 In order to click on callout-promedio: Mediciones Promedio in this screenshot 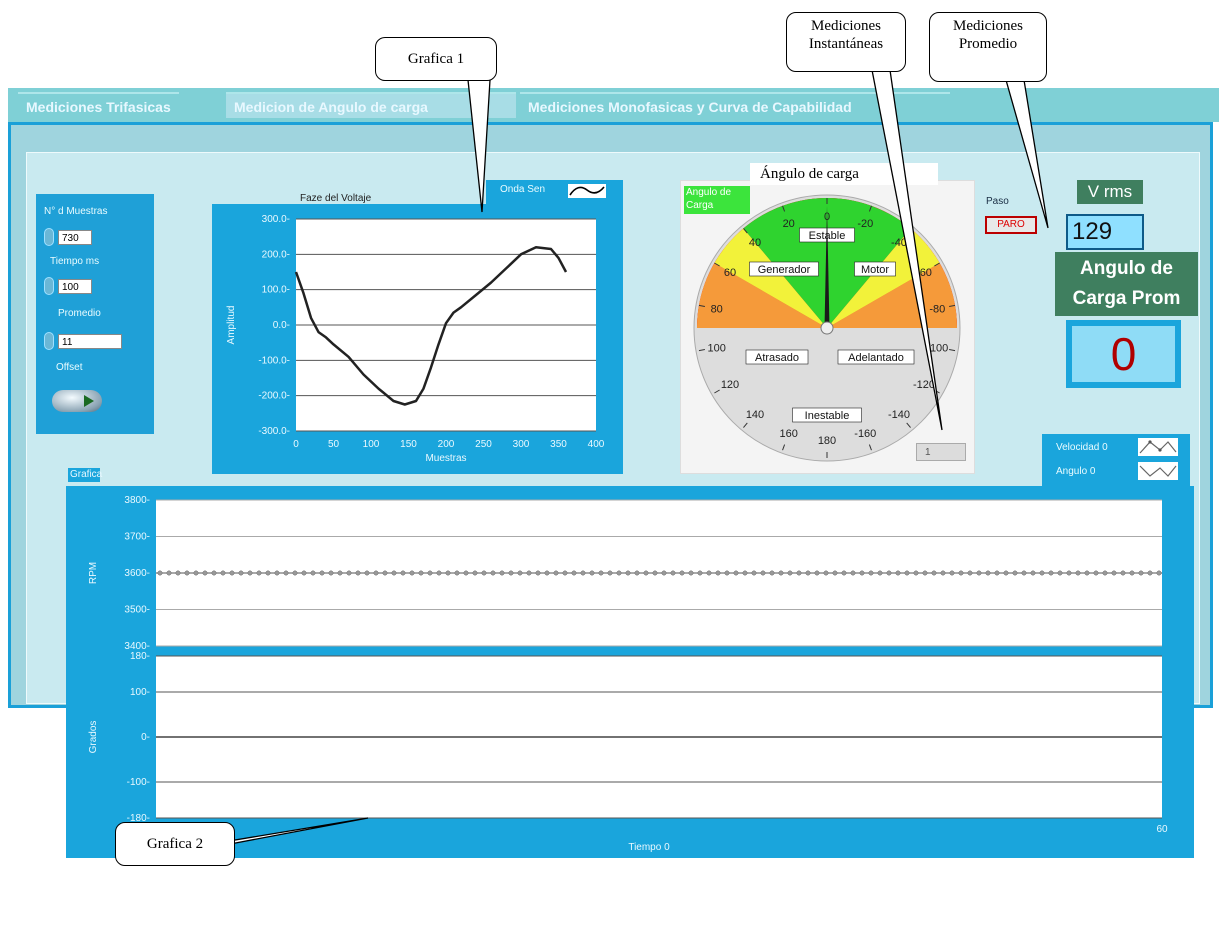, I will do `click(988, 47)`.